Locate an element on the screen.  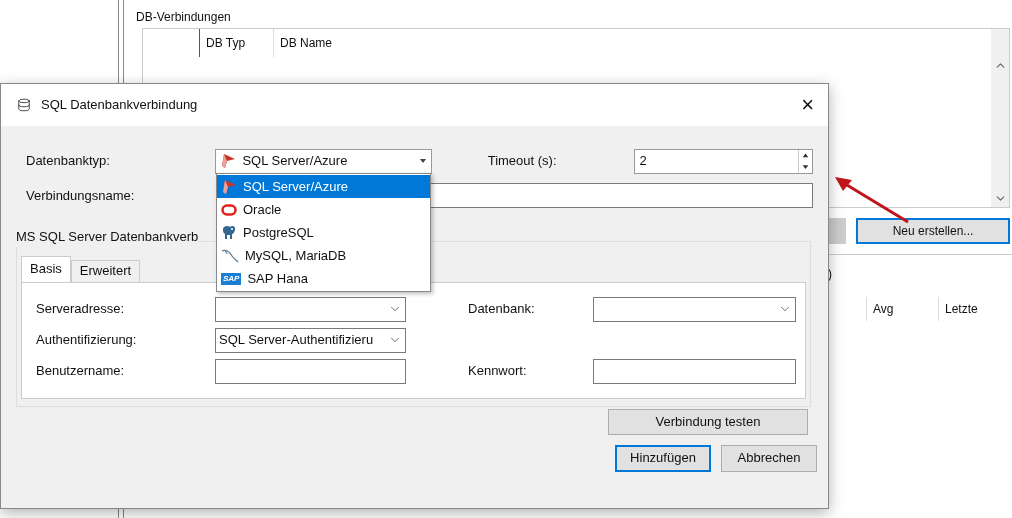
dropdown-option: PostgreSQL is located at coordinates (323, 232).